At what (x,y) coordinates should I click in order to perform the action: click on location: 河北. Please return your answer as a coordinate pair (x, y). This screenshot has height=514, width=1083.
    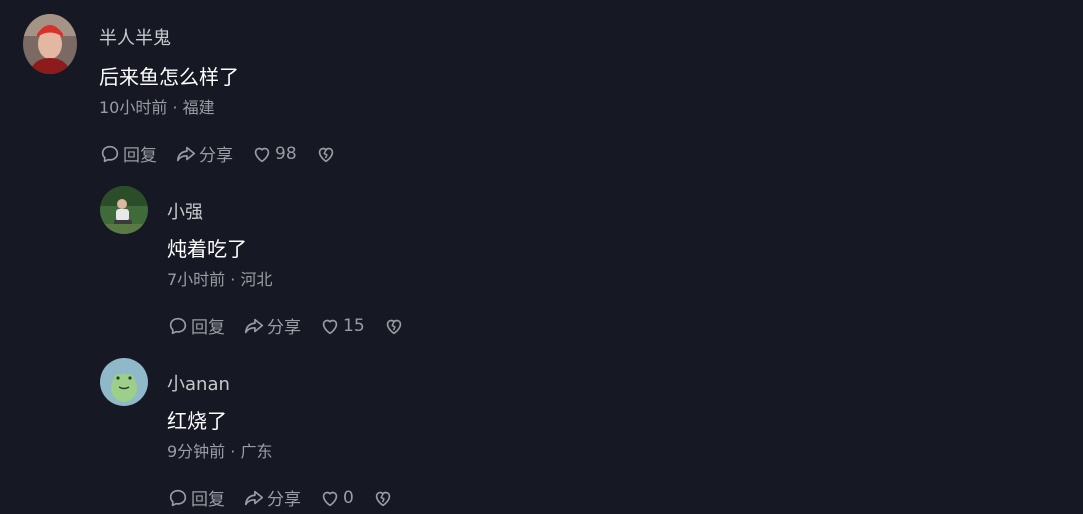
    Looking at the image, I should click on (256, 279).